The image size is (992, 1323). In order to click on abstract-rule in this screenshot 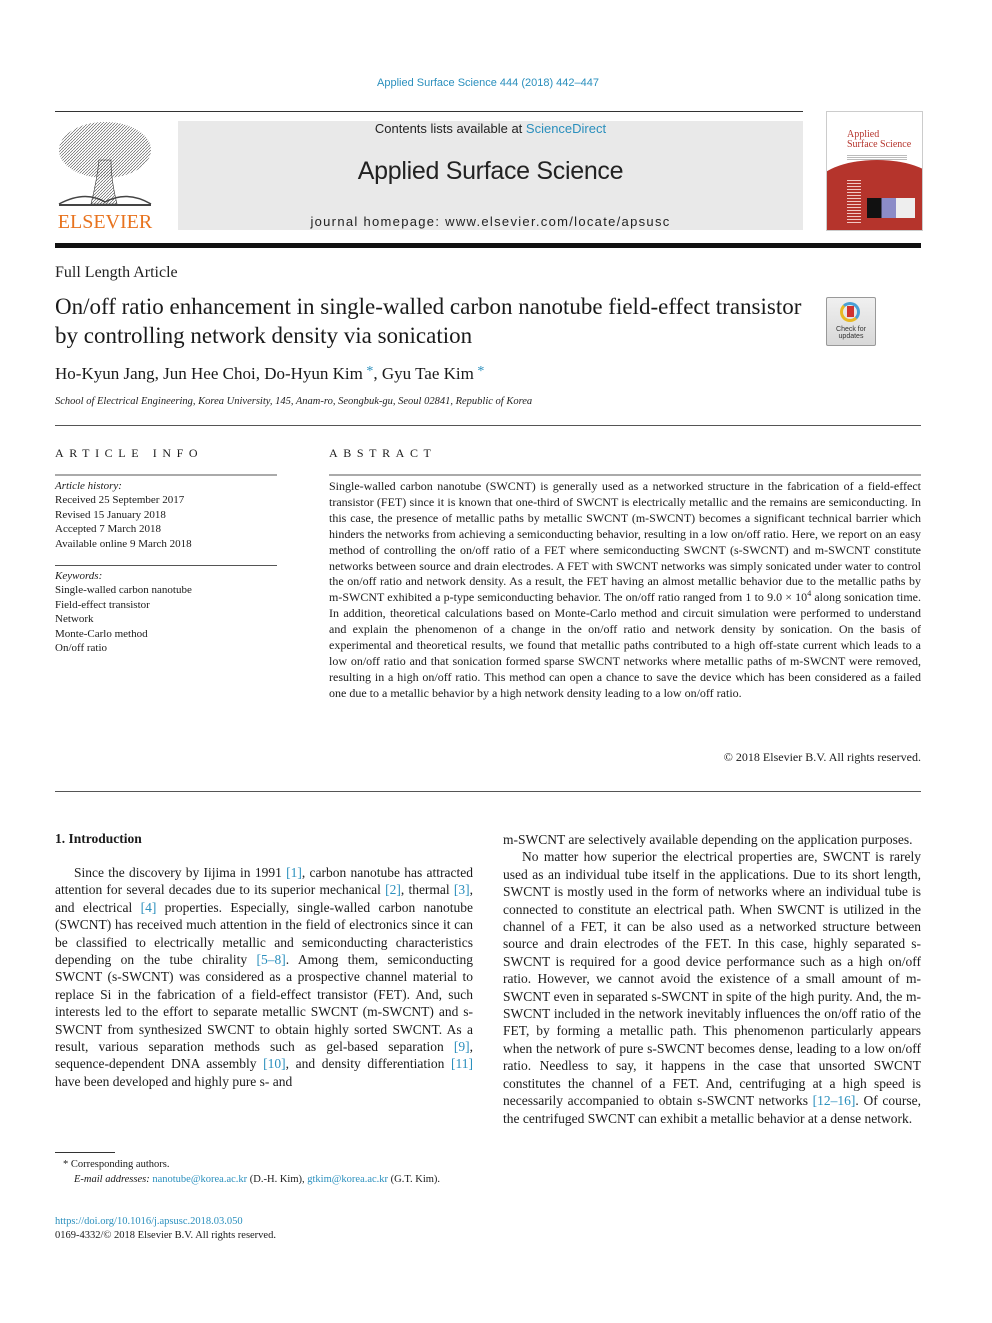, I will do `click(625, 475)`.